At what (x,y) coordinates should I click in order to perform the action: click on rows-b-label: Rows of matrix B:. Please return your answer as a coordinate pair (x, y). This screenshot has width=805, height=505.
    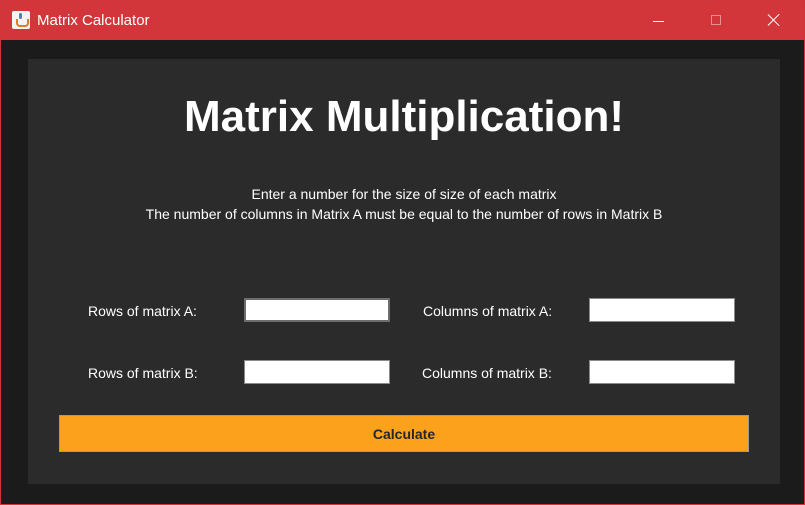
    Looking at the image, I should click on (143, 373).